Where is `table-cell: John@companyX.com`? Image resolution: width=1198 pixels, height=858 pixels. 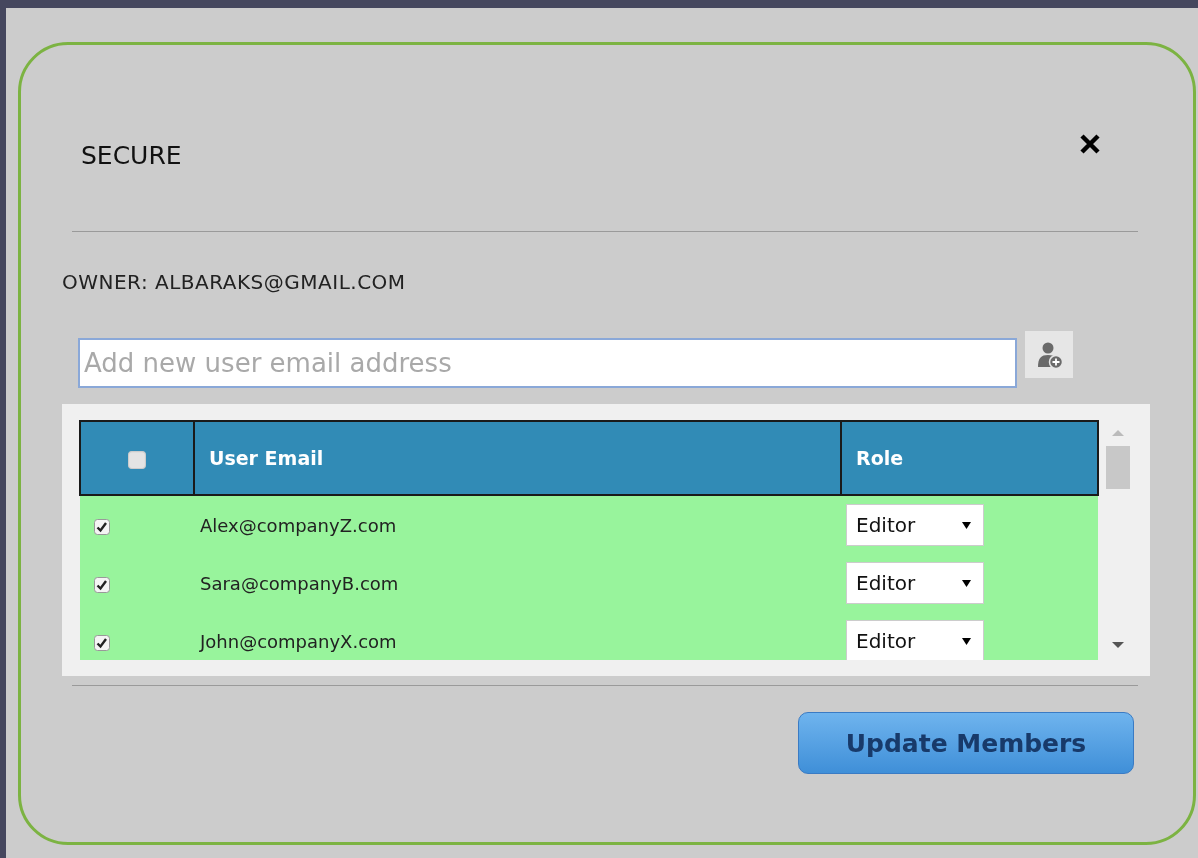
table-cell: John@companyX.com is located at coordinates (517, 636).